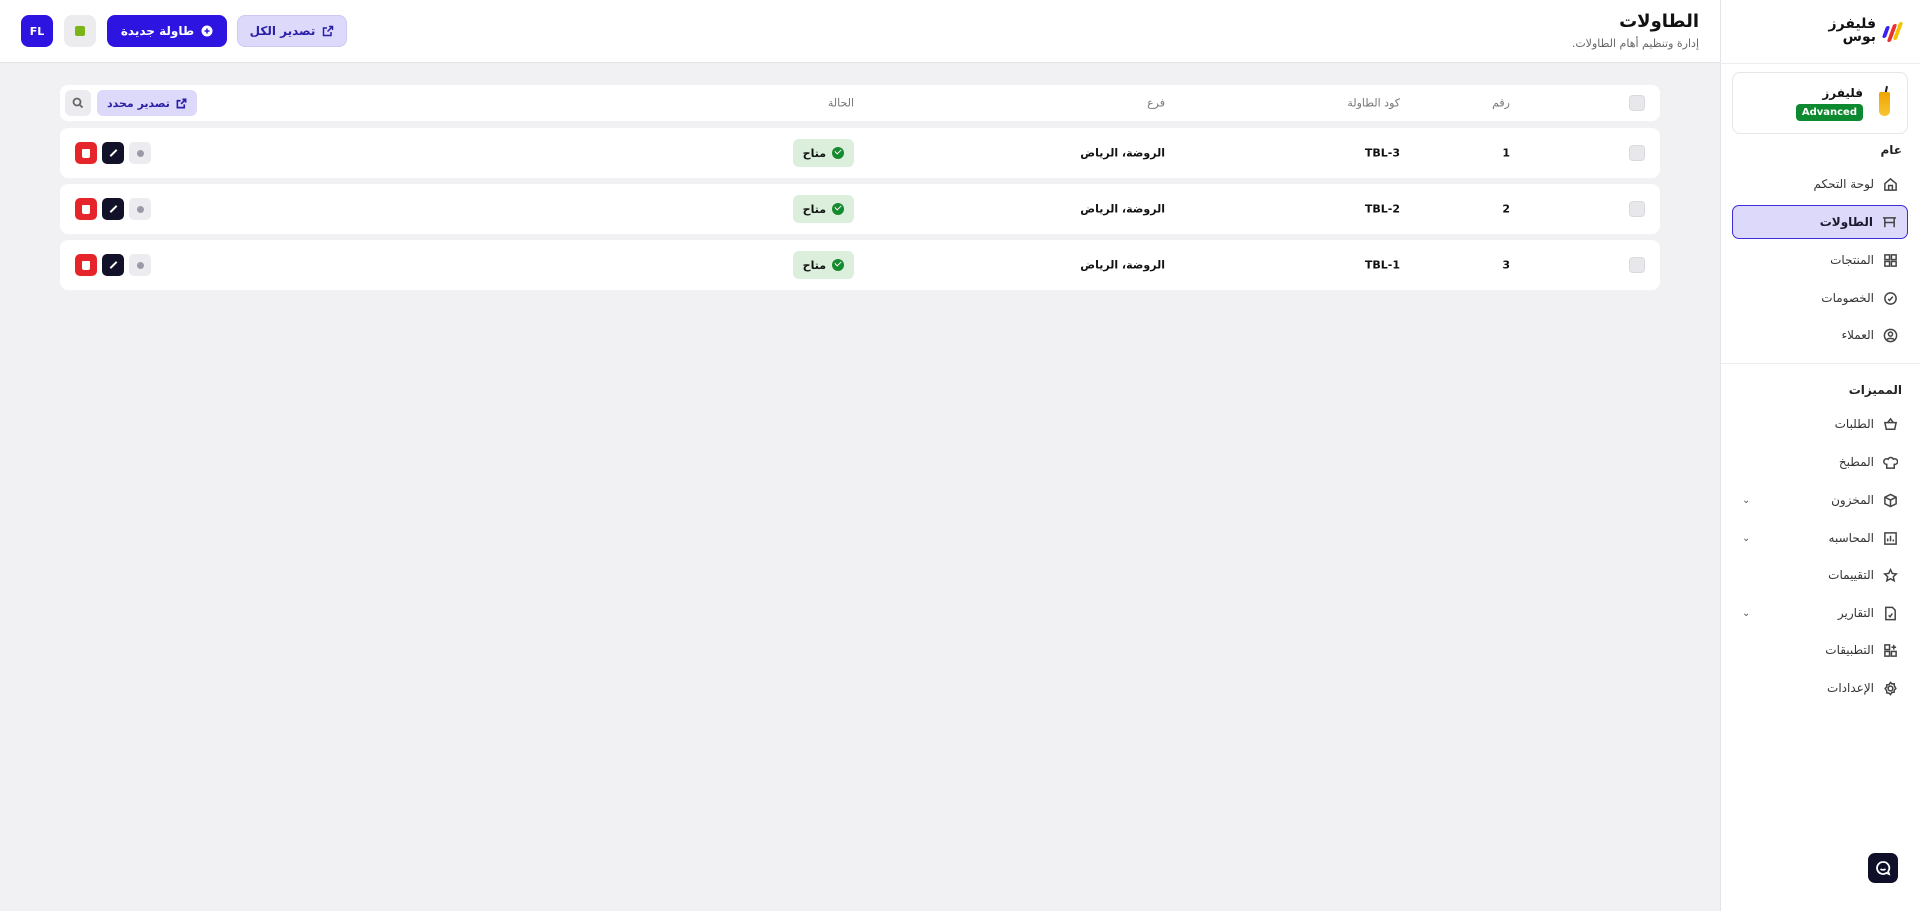  What do you see at coordinates (1382, 153) in the screenshot?
I see `table-code: TBL-3` at bounding box center [1382, 153].